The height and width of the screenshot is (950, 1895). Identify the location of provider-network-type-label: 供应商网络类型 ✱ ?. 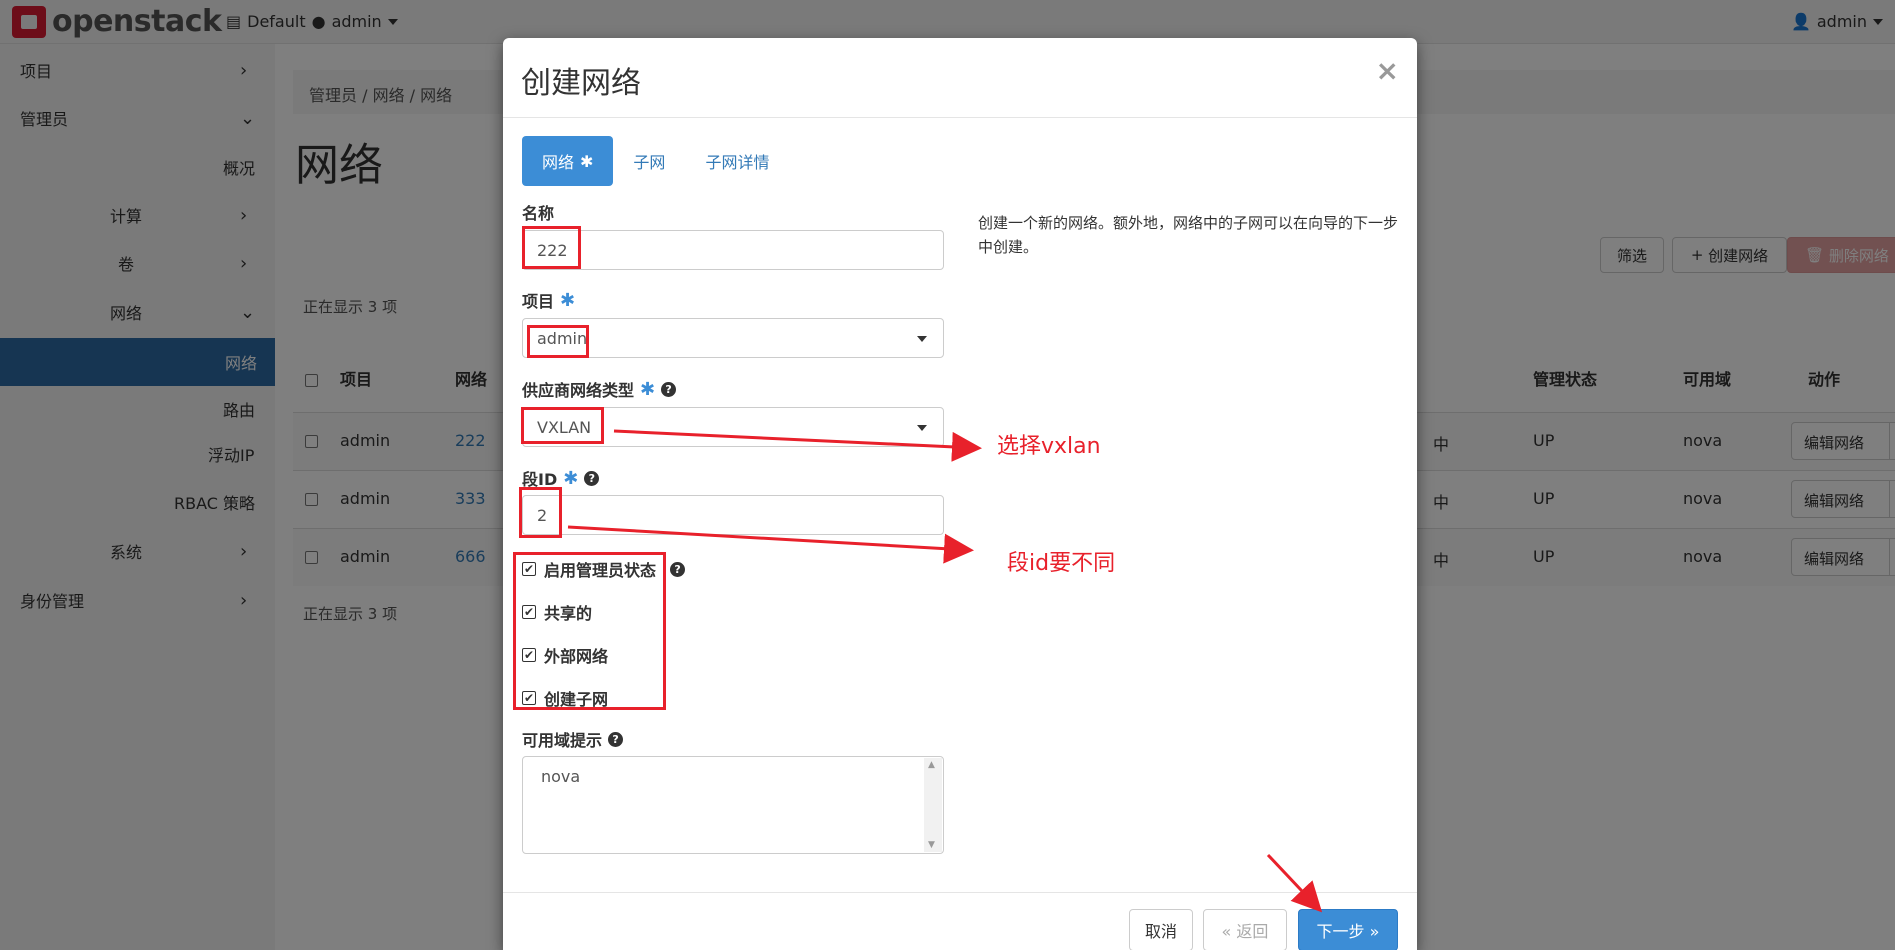
(599, 389).